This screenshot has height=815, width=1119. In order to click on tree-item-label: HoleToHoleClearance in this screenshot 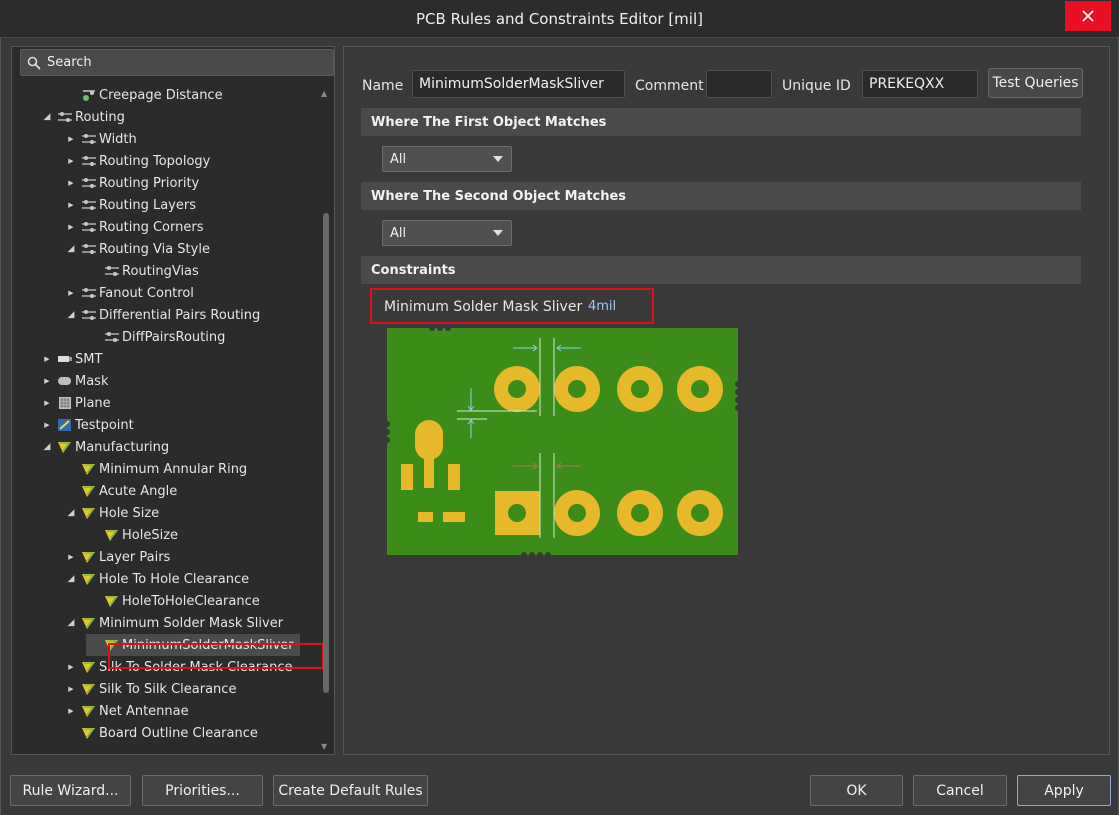, I will do `click(191, 601)`.